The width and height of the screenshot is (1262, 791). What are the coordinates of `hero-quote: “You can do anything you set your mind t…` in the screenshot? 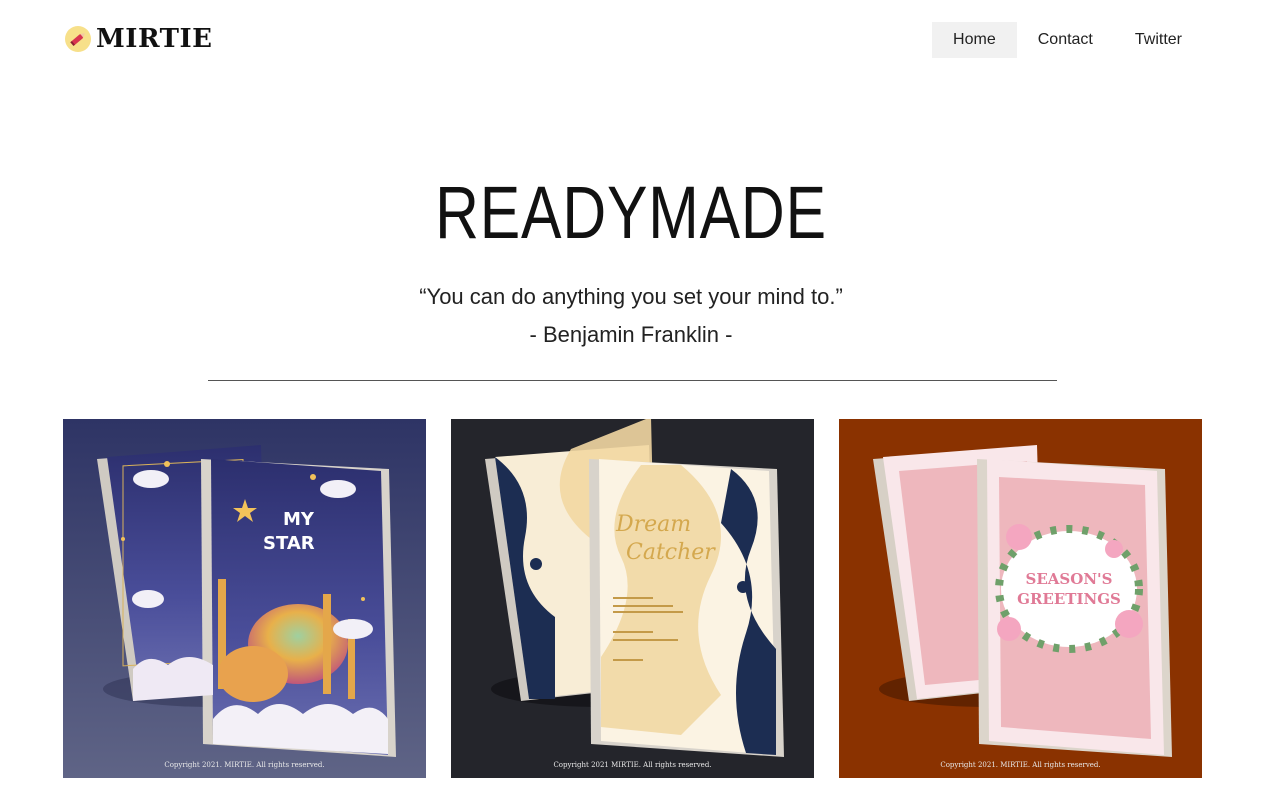 It's located at (631, 296).